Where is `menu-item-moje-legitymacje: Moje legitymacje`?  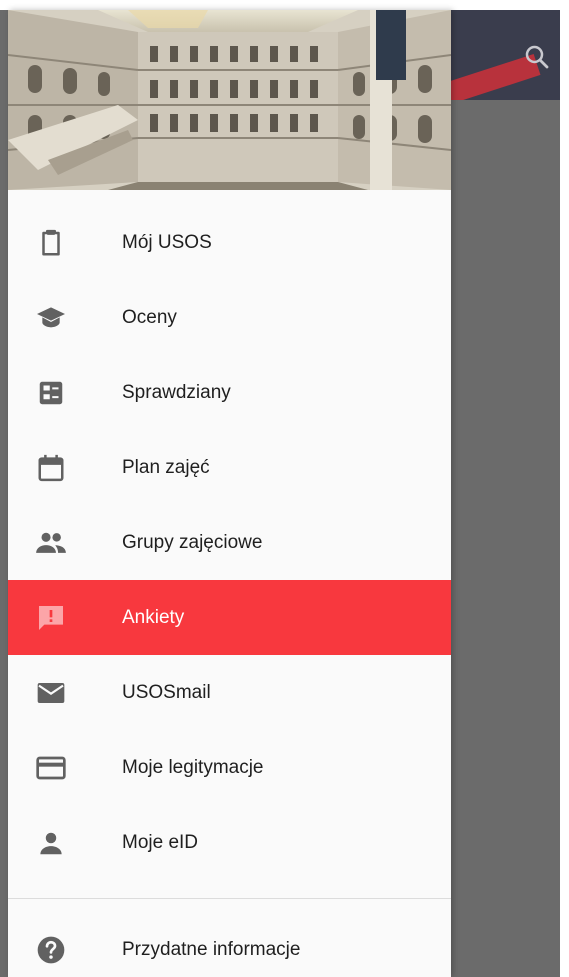
menu-item-moje-legitymacje: Moje legitymacje is located at coordinates (229, 767).